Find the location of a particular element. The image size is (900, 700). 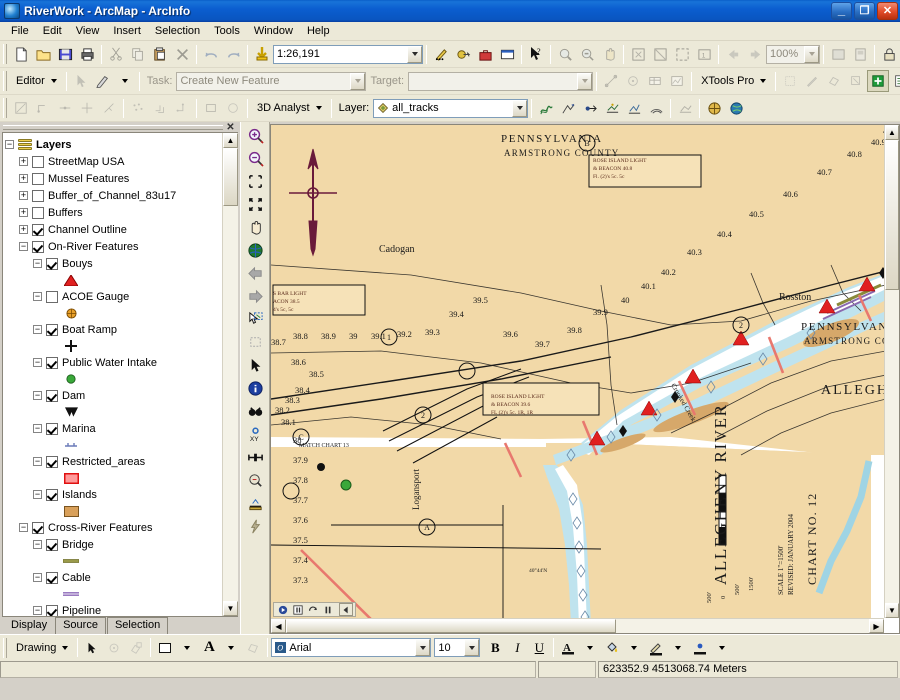

map-scroll-right-icon: ▶ is located at coordinates (876, 626).